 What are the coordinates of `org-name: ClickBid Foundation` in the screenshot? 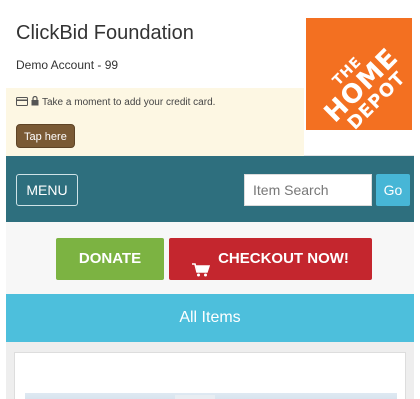 It's located at (105, 33).